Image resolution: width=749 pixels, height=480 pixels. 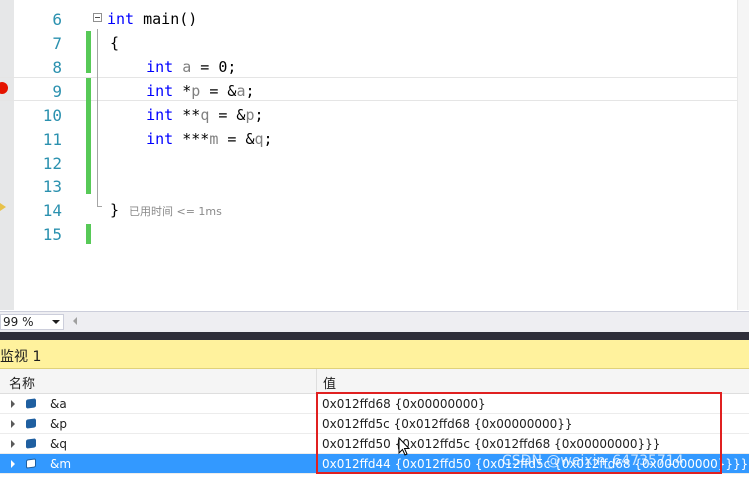 What do you see at coordinates (374, 381) in the screenshot?
I see `watch-column-header: 名称 值` at bounding box center [374, 381].